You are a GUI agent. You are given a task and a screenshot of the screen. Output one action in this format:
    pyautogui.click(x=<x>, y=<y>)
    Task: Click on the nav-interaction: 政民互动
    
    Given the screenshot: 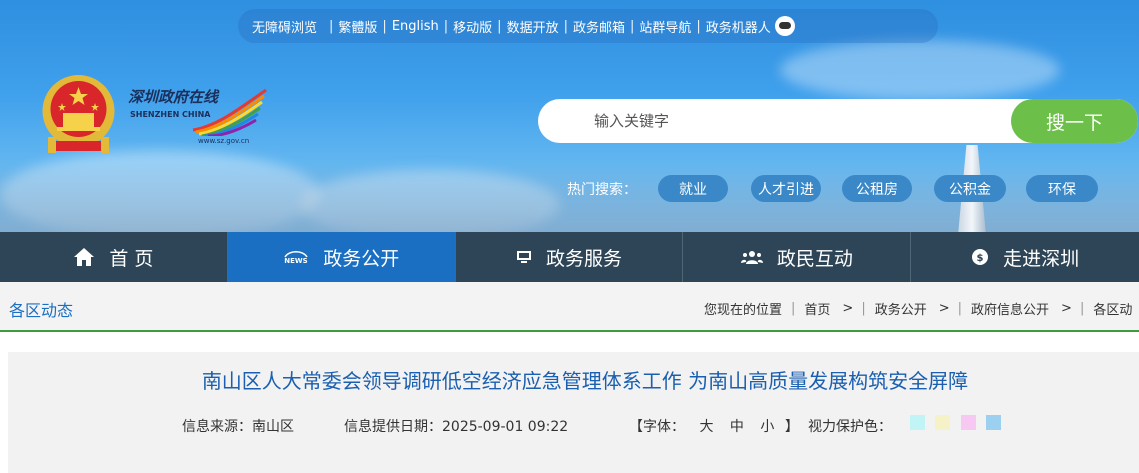 What is the action you would take?
    pyautogui.click(x=797, y=257)
    